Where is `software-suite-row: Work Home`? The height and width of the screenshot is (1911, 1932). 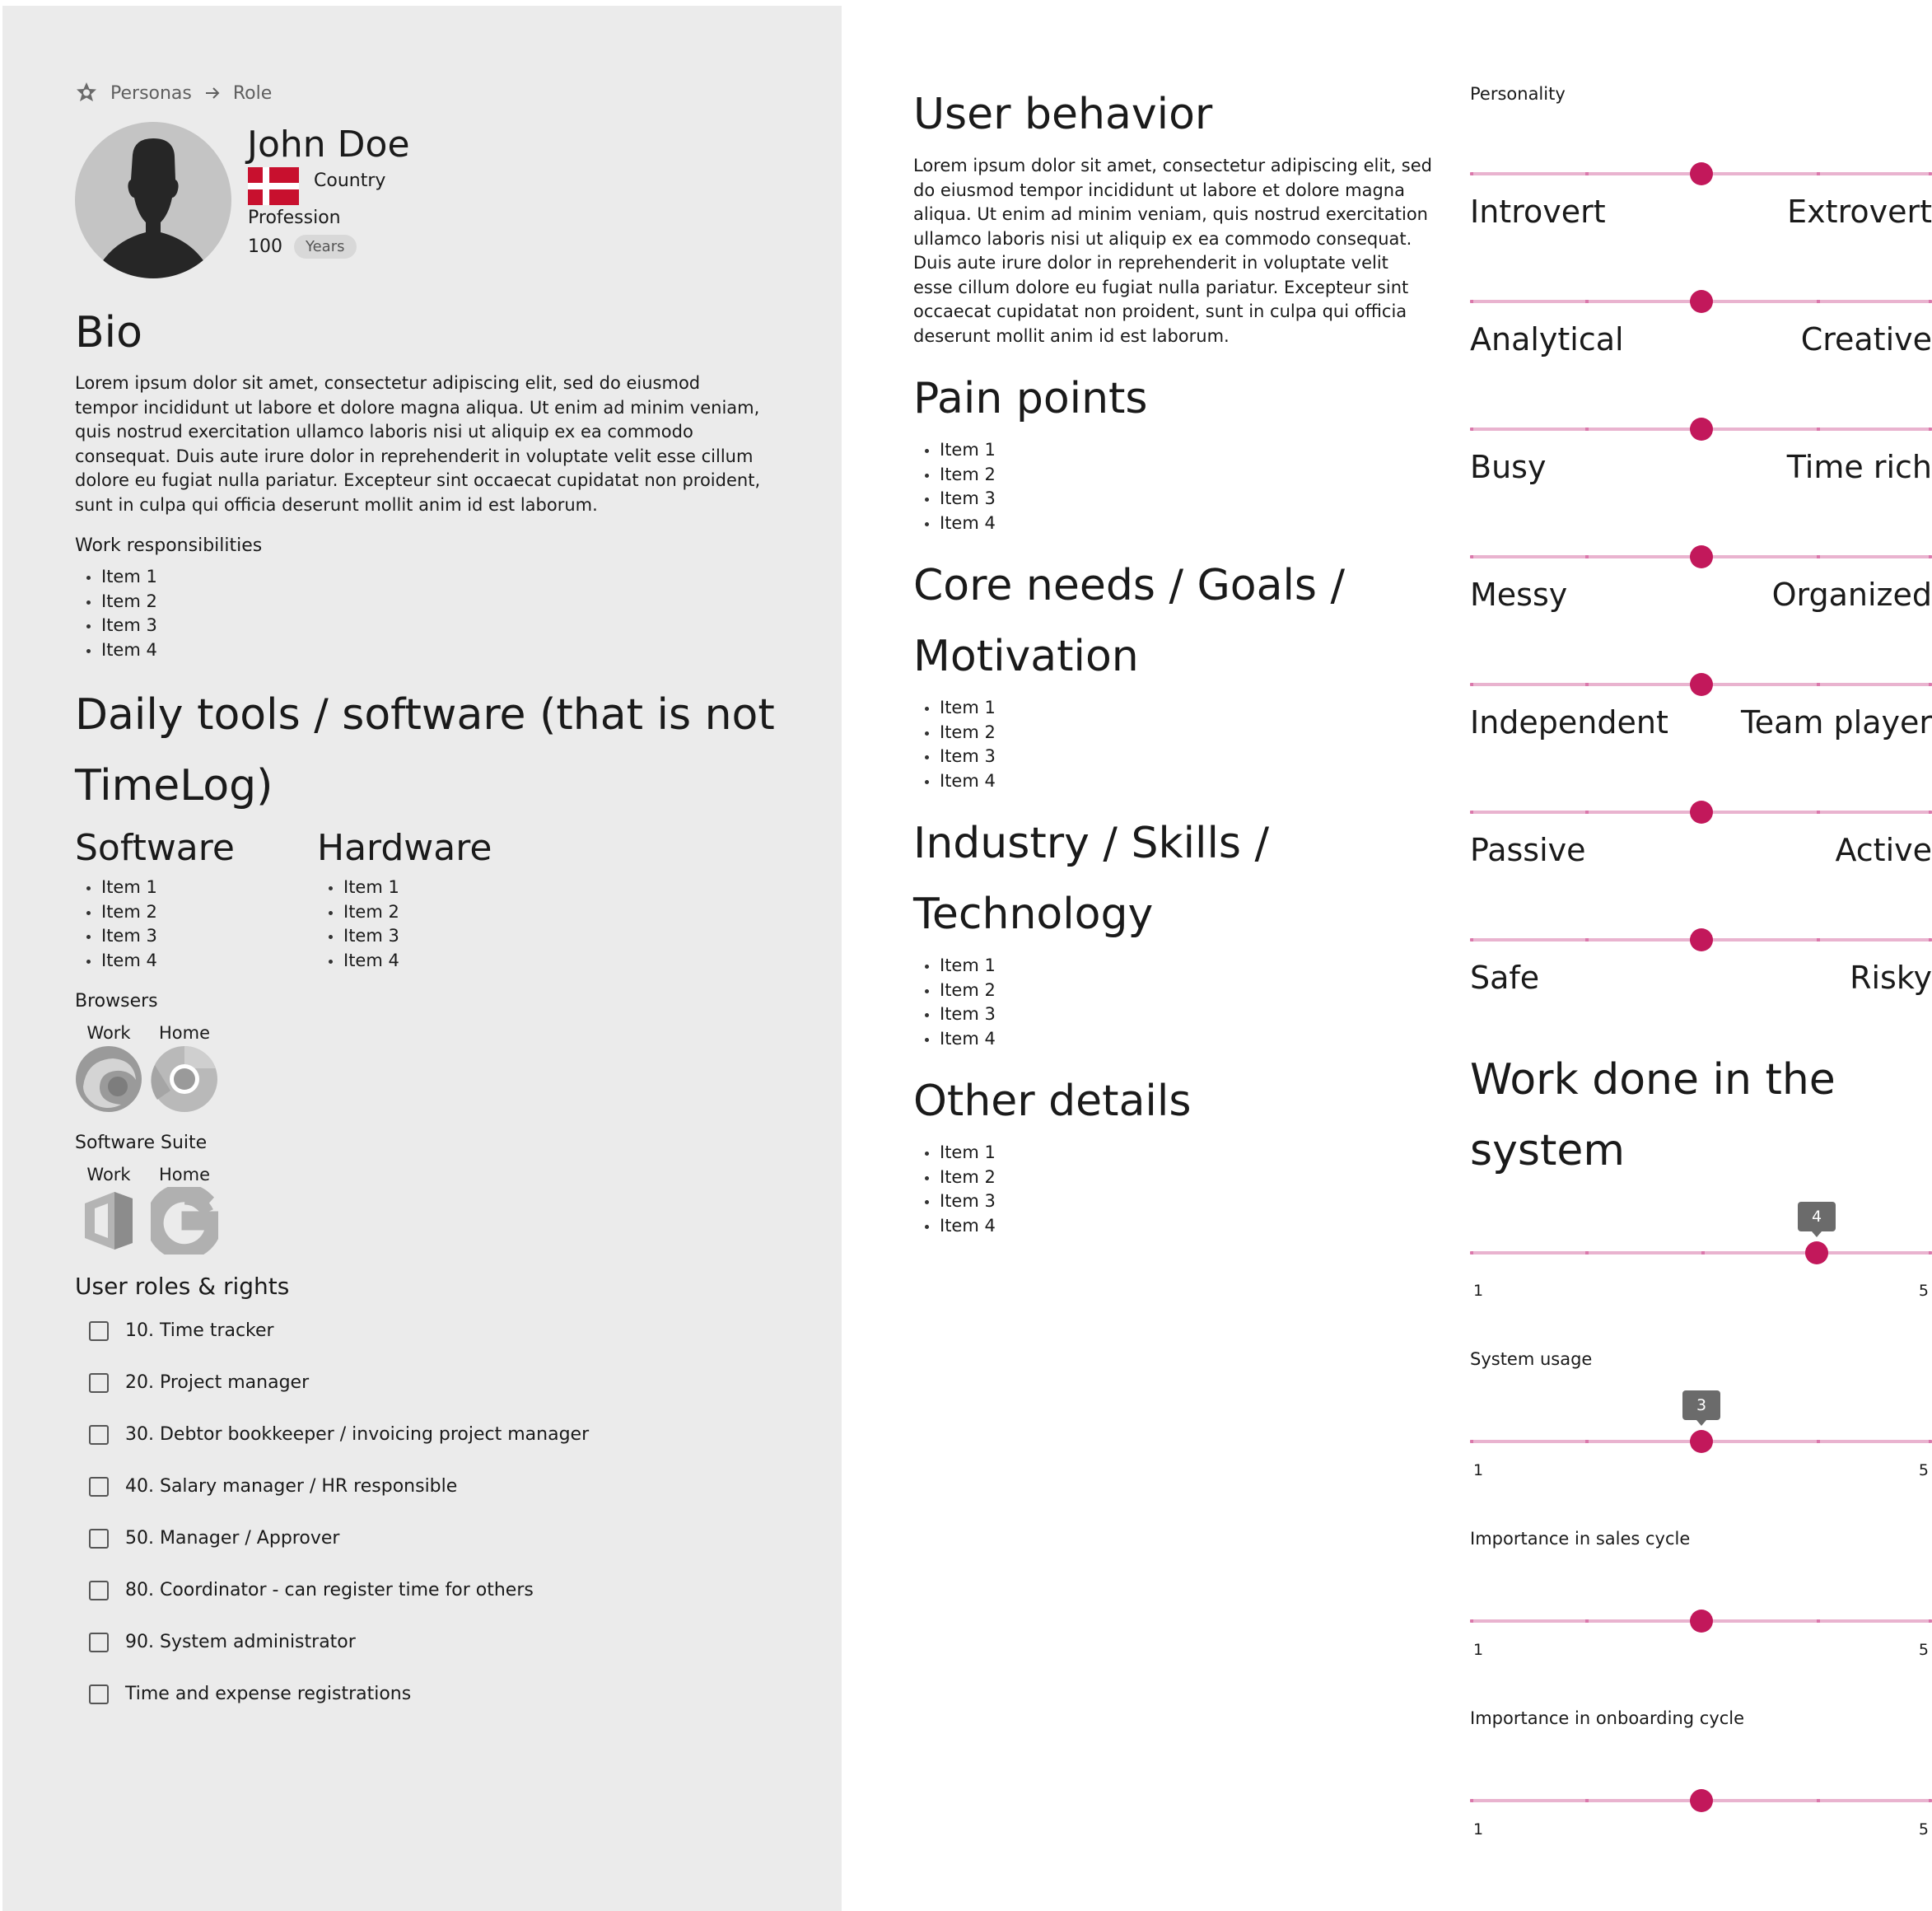
software-suite-row: Work Home is located at coordinates (148, 1211).